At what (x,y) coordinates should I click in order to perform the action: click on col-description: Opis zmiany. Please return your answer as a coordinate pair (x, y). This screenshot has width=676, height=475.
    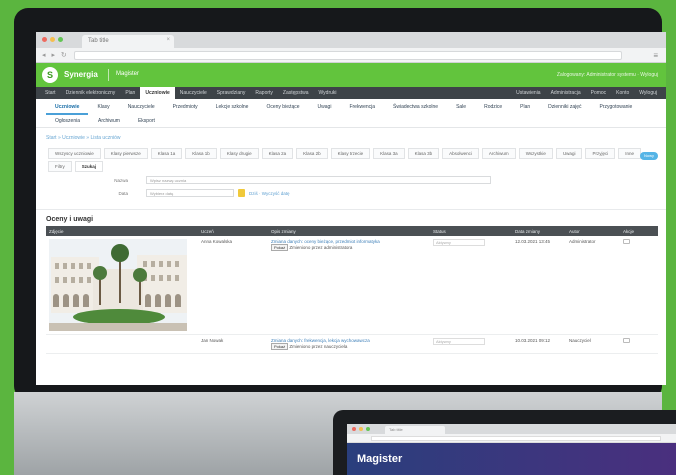
    Looking at the image, I should click on (349, 231).